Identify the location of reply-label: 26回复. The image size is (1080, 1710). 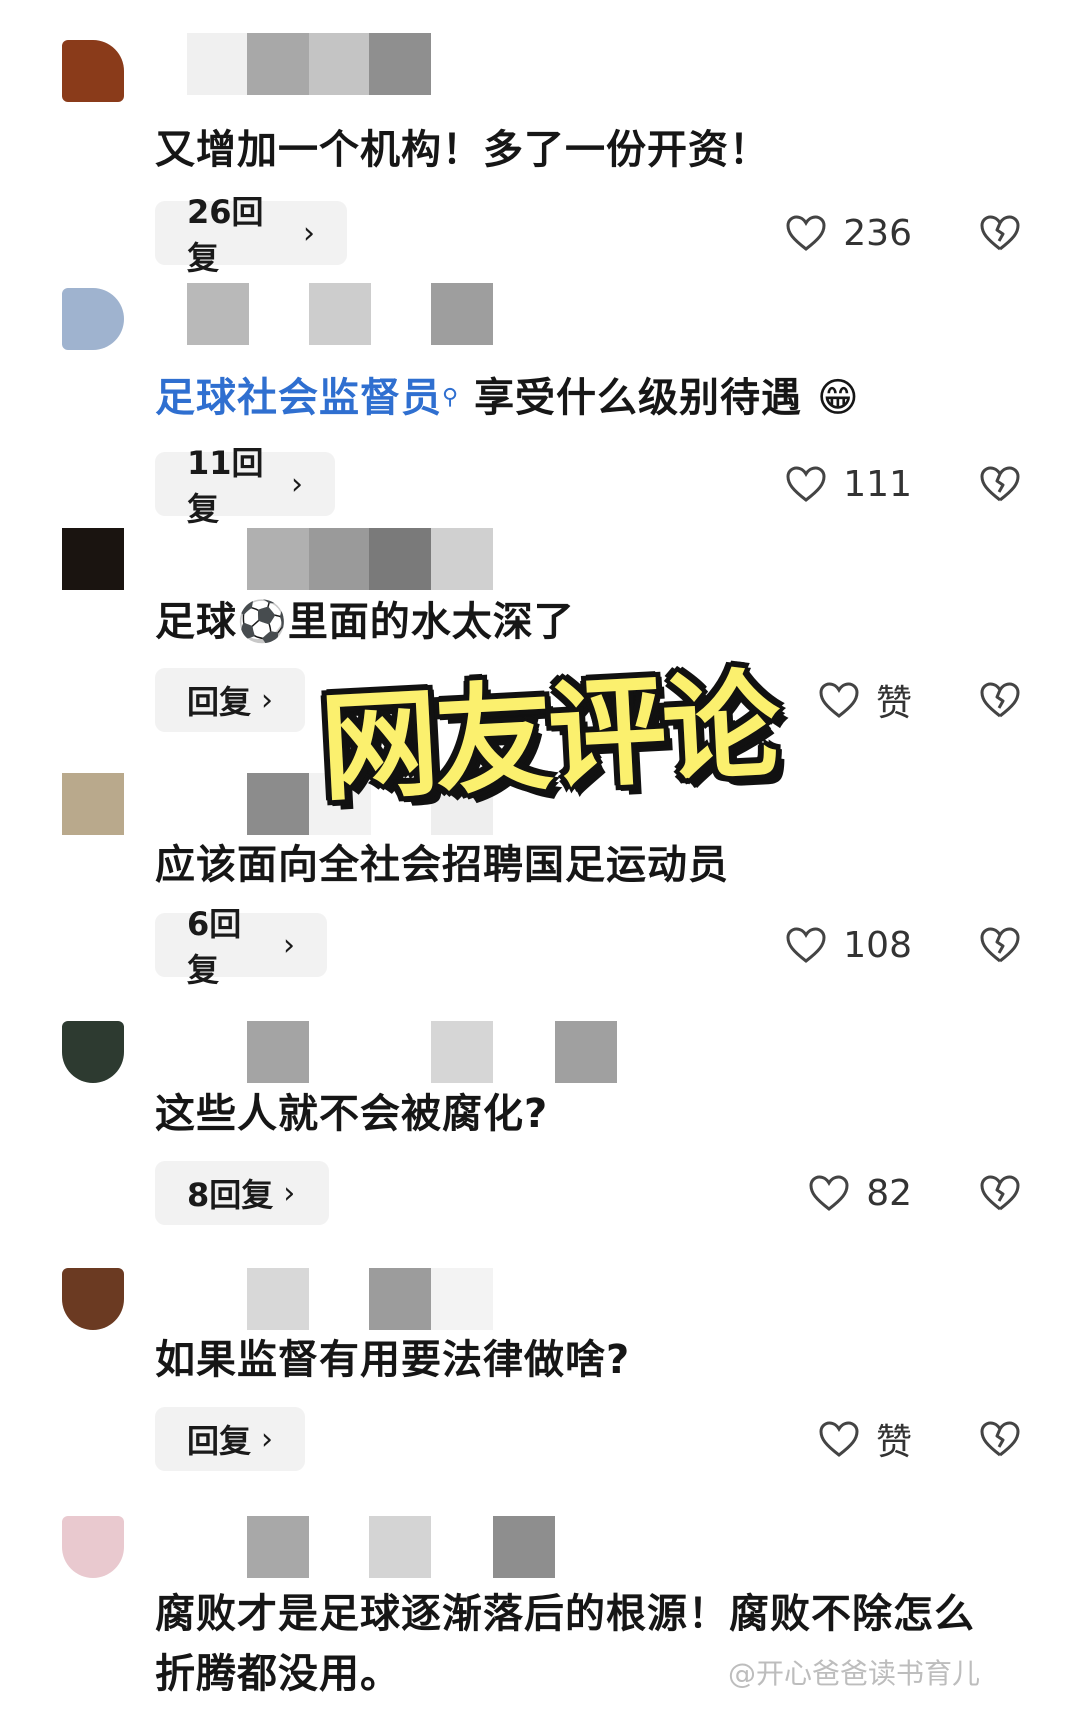
(225, 235).